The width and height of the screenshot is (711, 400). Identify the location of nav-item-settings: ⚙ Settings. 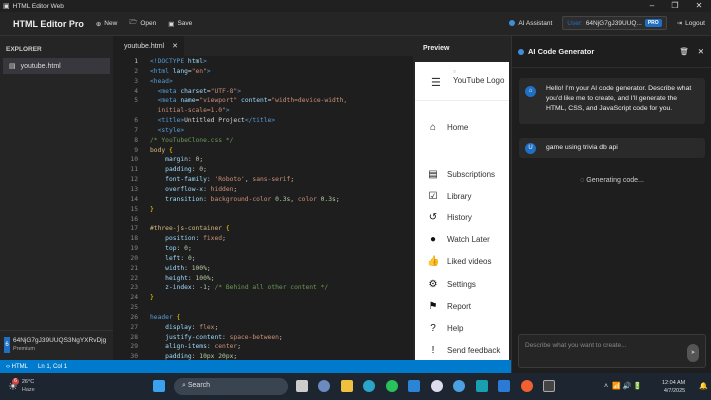
(451, 284).